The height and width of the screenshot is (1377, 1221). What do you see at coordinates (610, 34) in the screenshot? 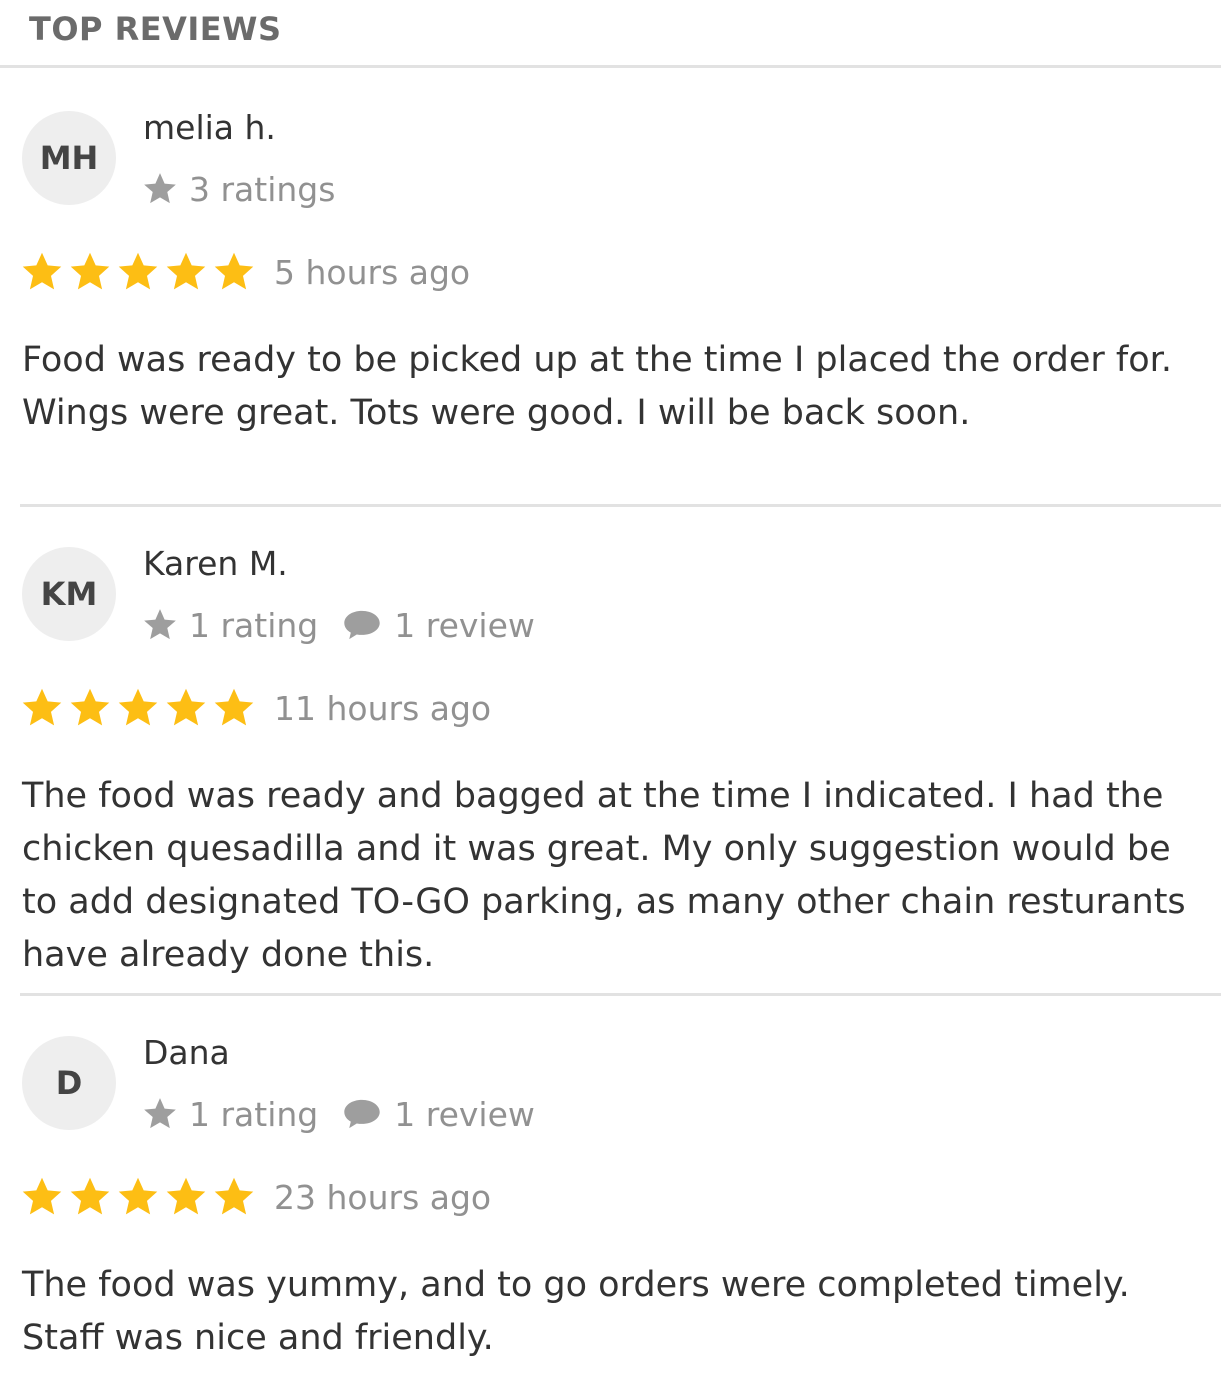
I see `reviews-section-header: TOP REVIEWS` at bounding box center [610, 34].